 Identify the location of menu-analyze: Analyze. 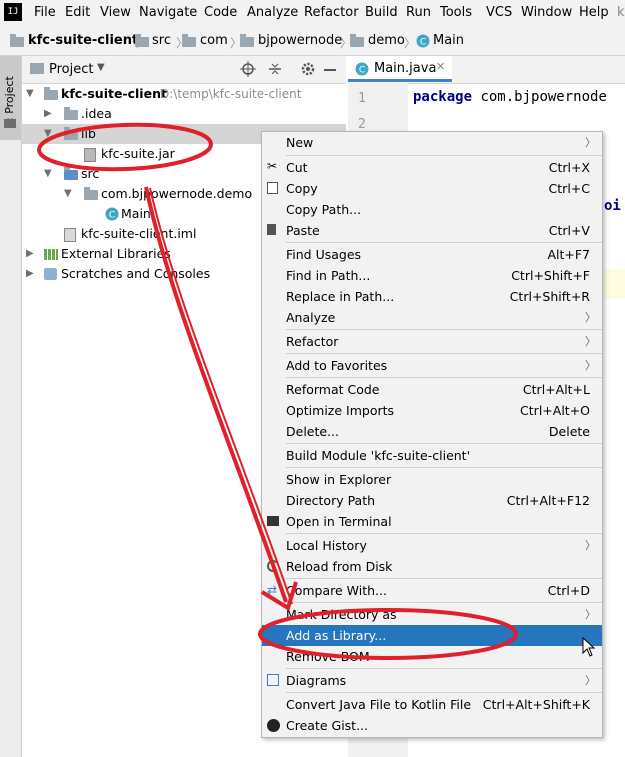
(272, 12).